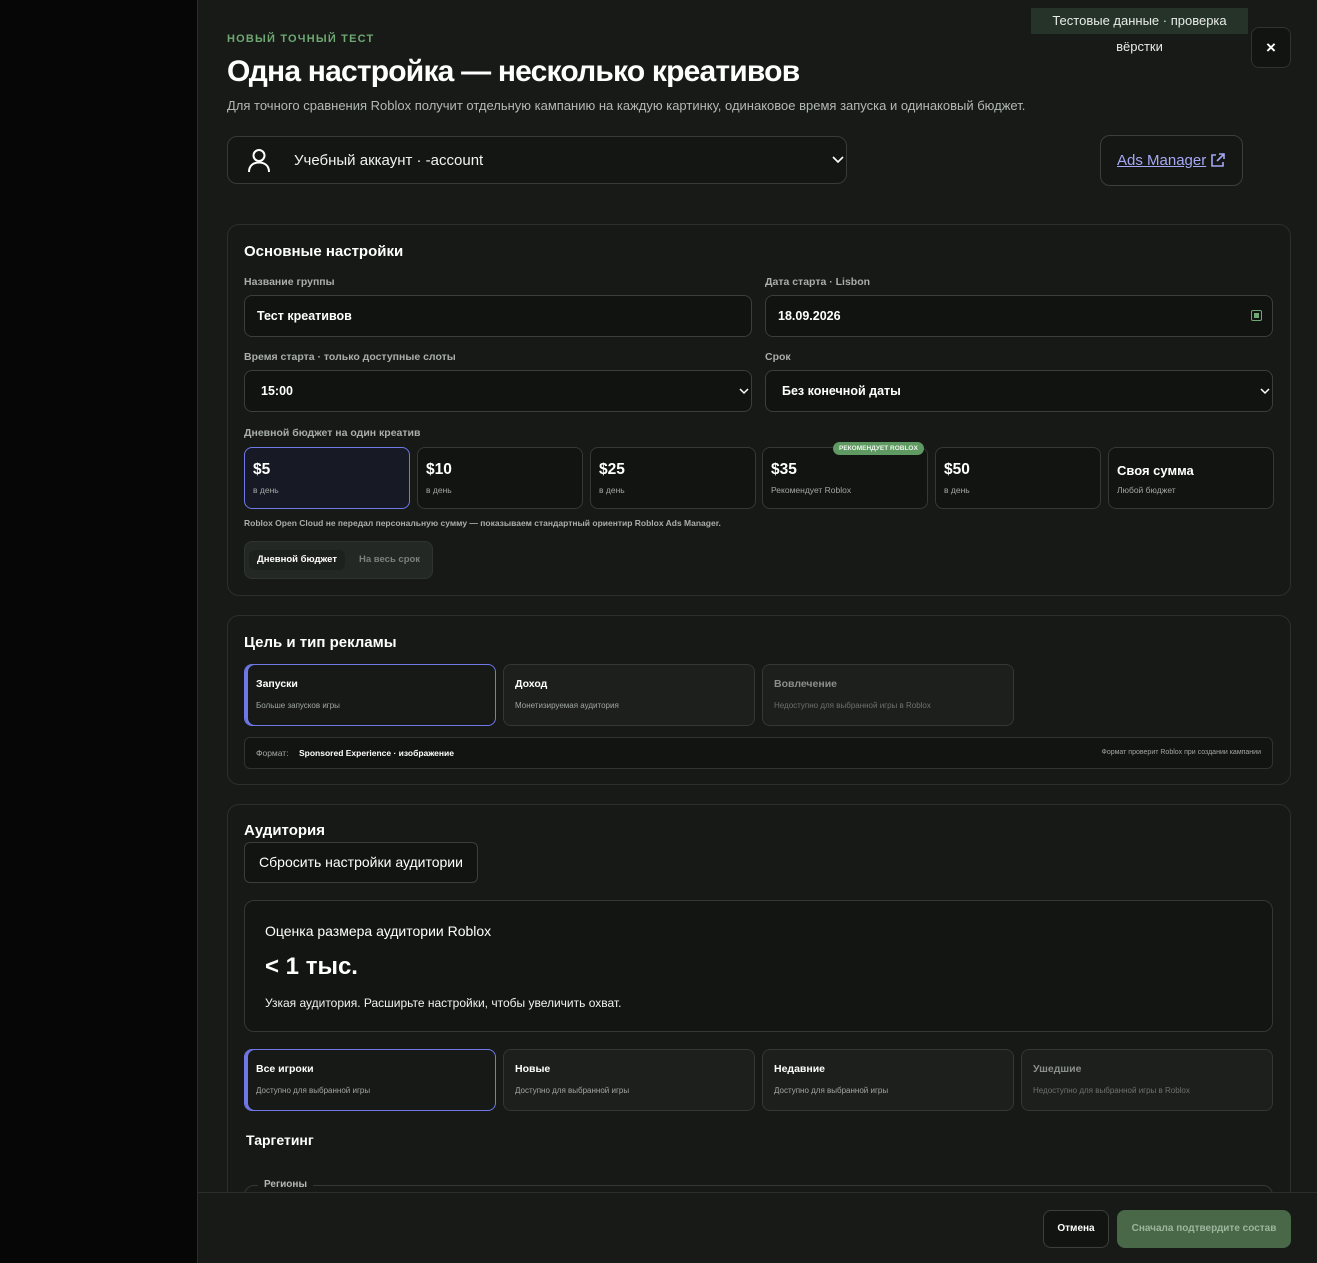 The height and width of the screenshot is (1263, 1317). Describe the element at coordinates (350, 357) in the screenshot. I see `start-time-label: Время старта · только доступные слоты` at that location.